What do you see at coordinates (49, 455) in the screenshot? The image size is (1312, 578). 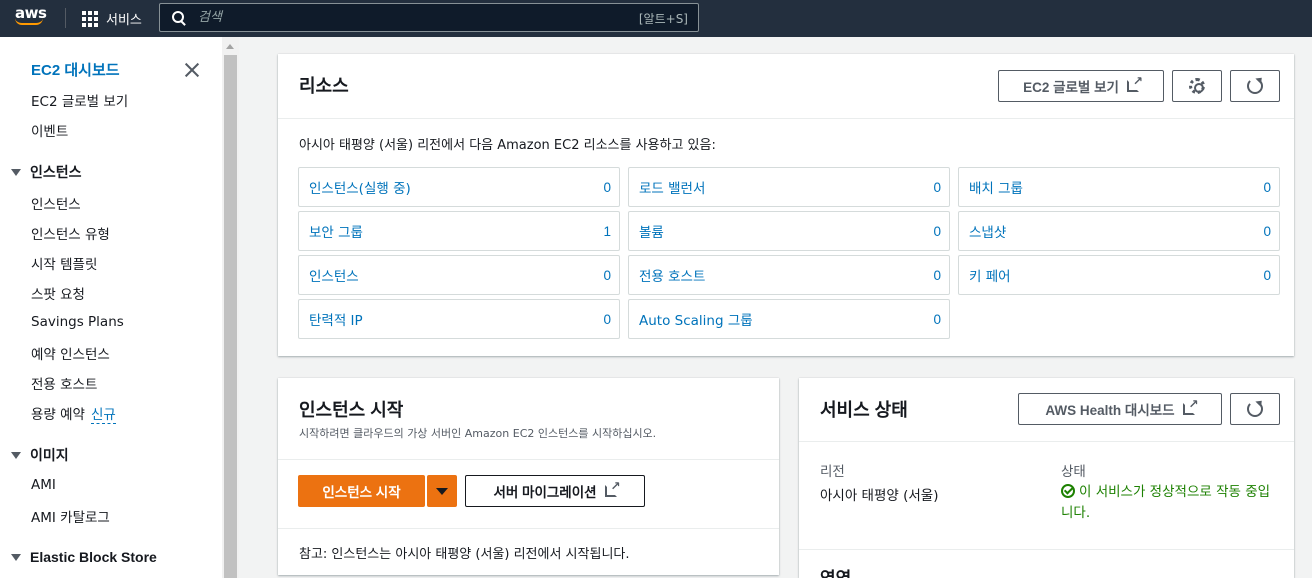 I see `section-title: 이미지` at bounding box center [49, 455].